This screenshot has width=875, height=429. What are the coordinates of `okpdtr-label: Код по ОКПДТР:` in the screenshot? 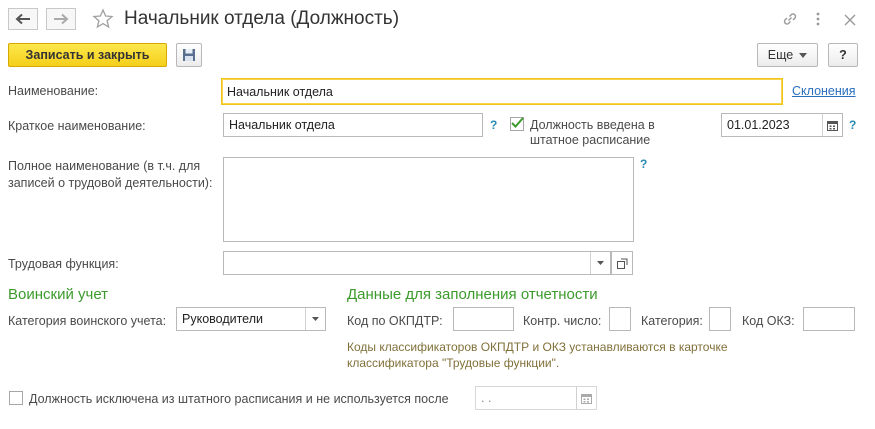 It's located at (395, 321).